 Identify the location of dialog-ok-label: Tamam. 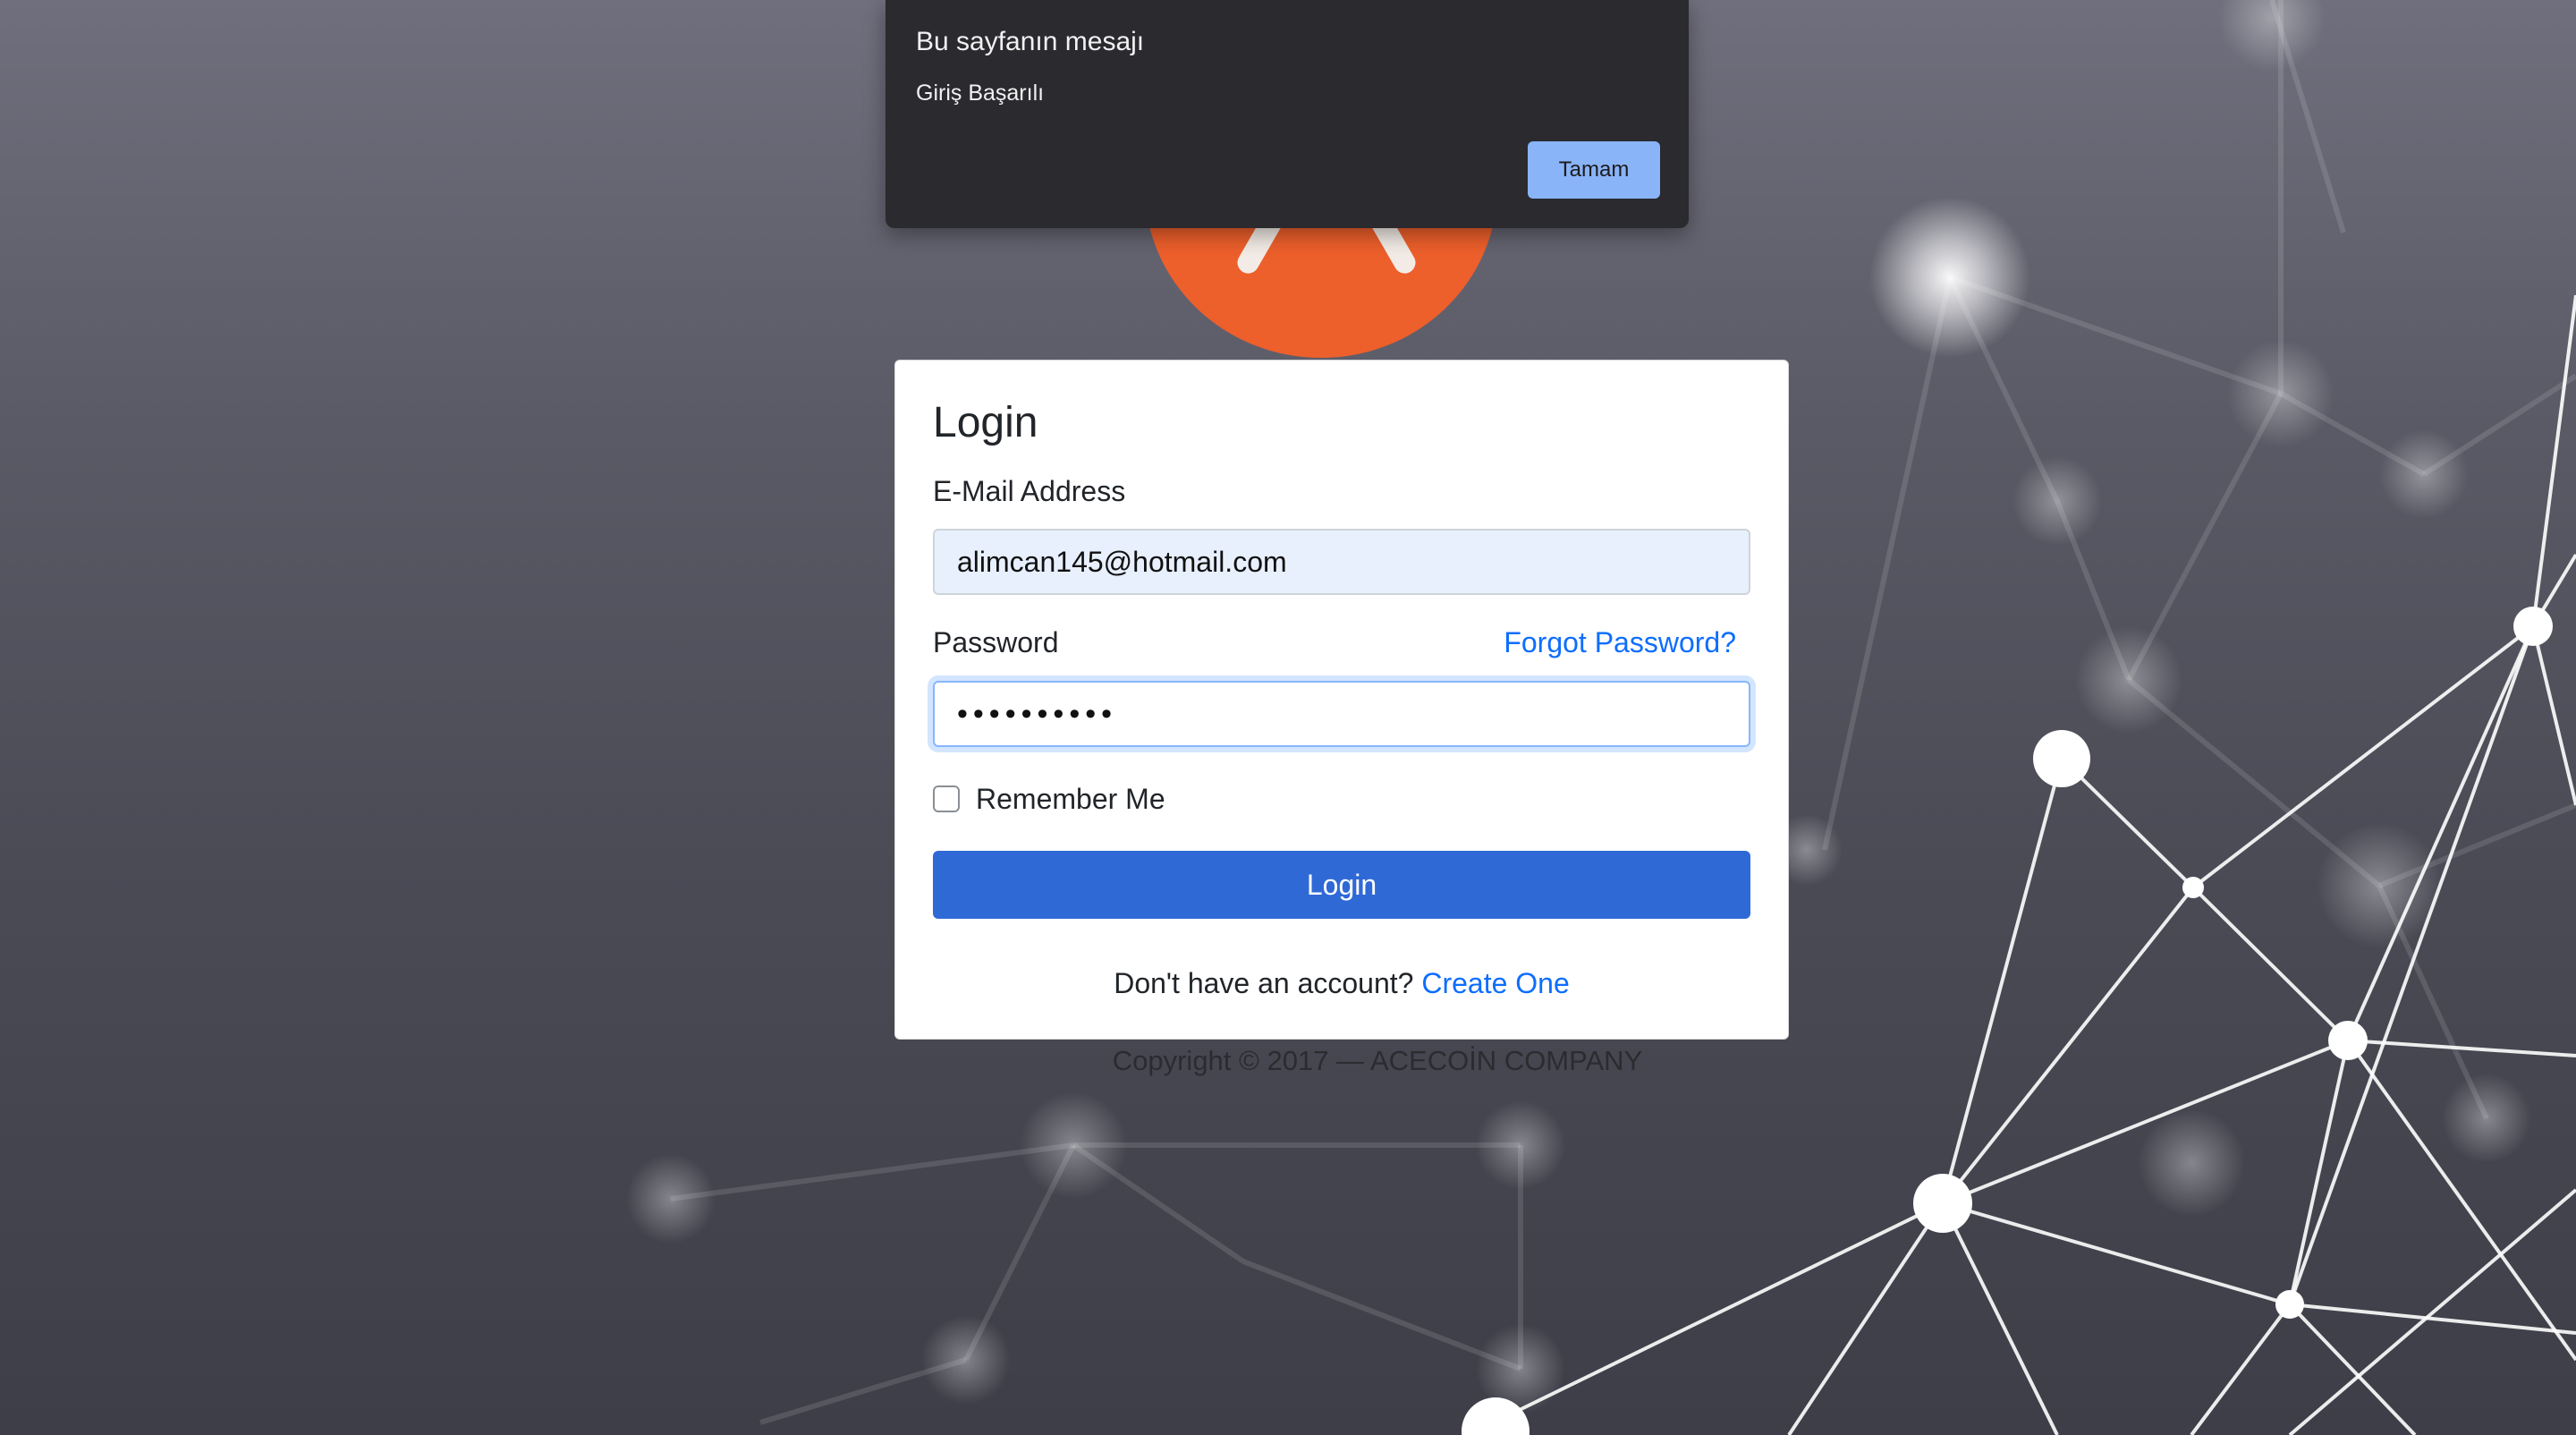
(1594, 169).